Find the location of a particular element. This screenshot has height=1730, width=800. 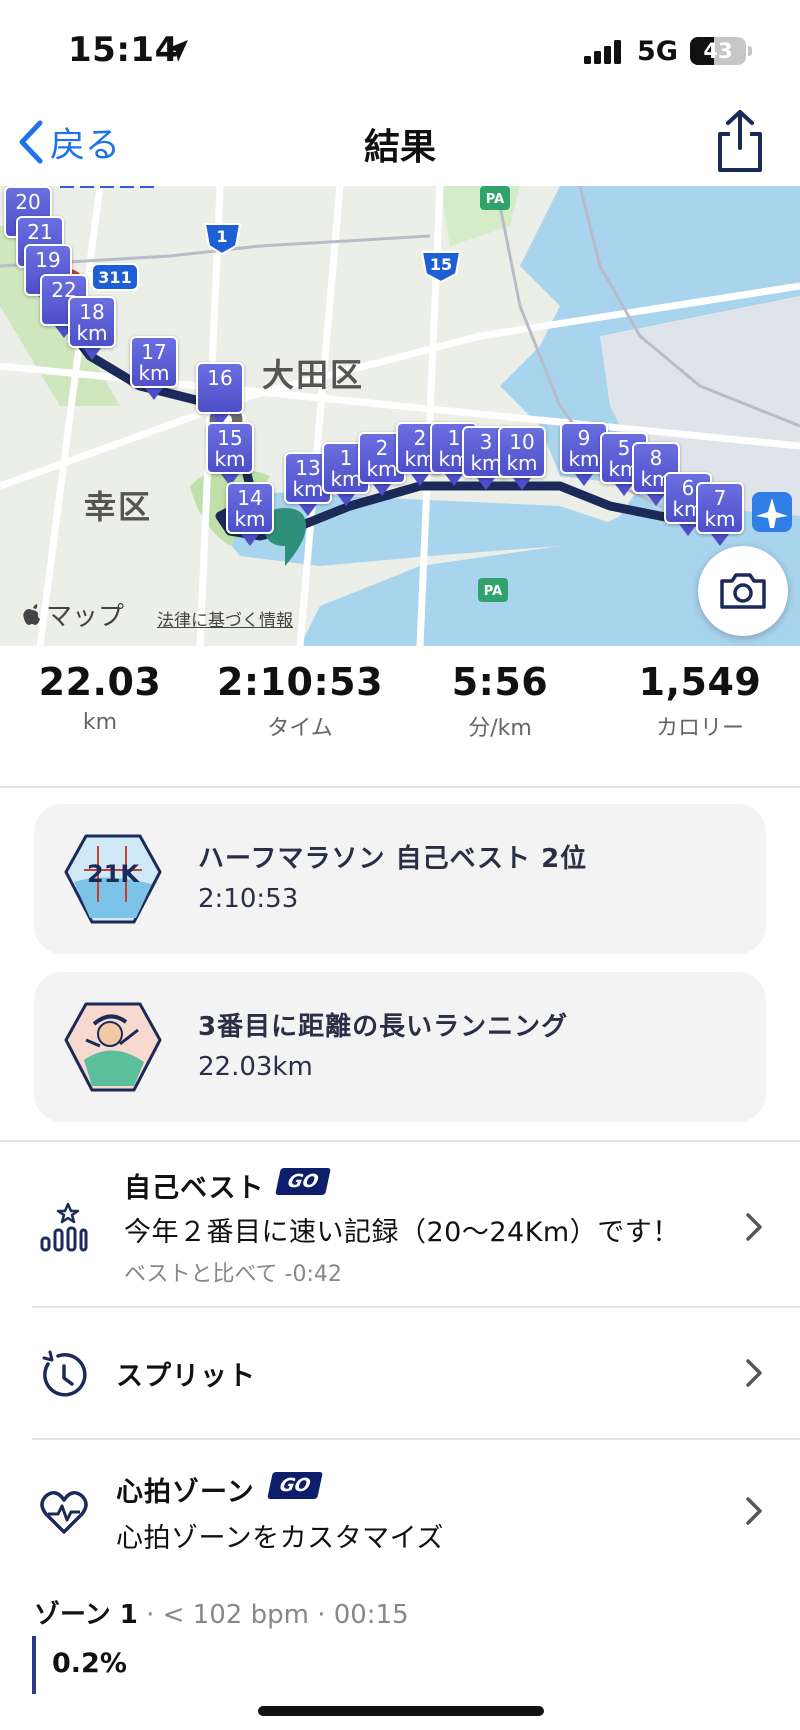

camera-button is located at coordinates (743, 591).